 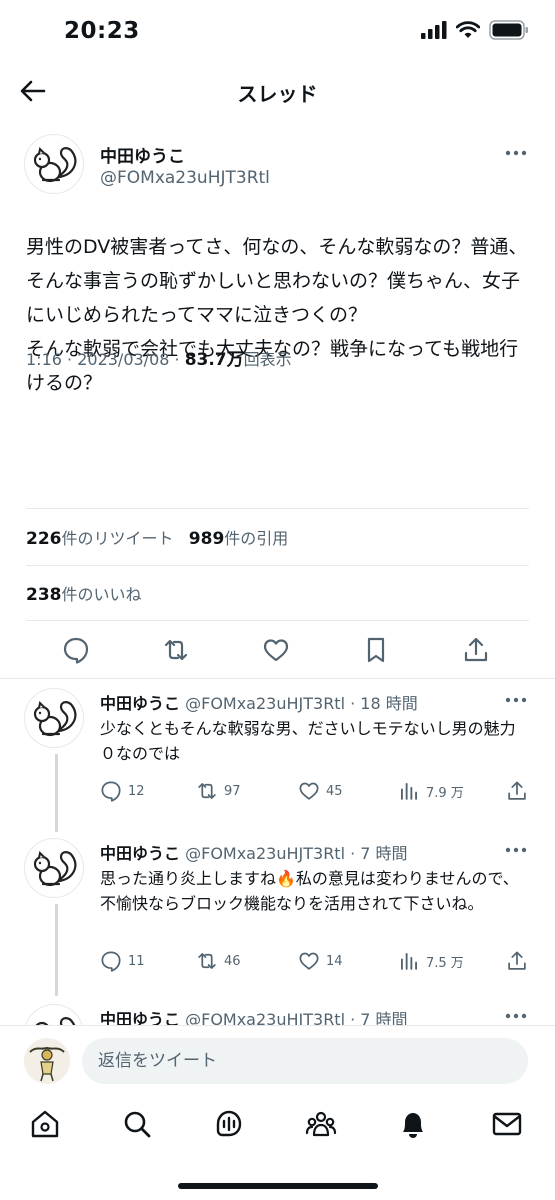 What do you see at coordinates (232, 791) in the screenshot?
I see `retweet-count: 97` at bounding box center [232, 791].